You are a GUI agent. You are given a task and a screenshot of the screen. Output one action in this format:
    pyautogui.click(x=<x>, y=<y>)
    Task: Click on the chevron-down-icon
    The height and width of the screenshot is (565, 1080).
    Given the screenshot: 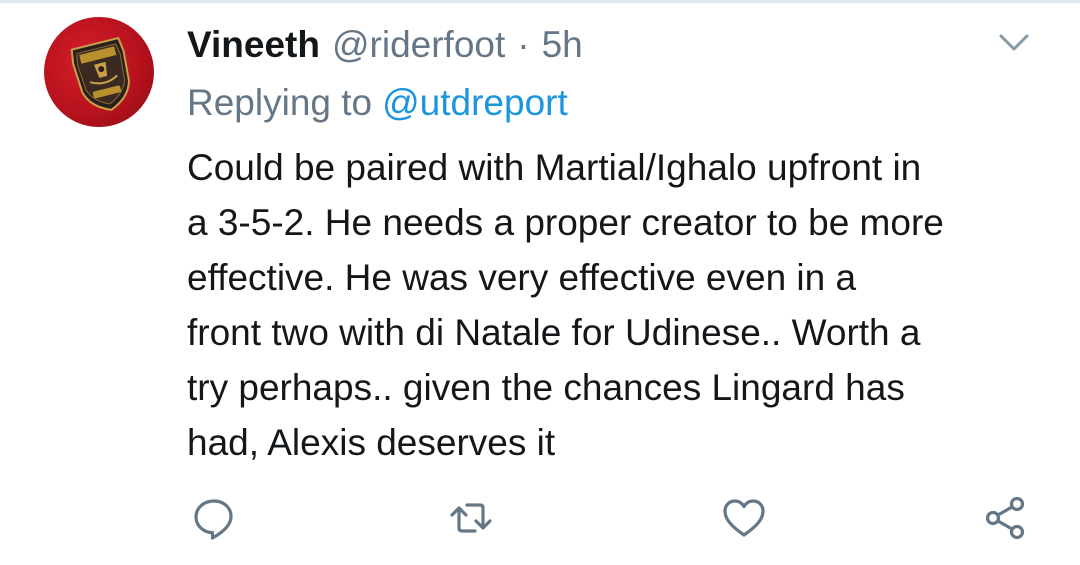 What is the action you would take?
    pyautogui.click(x=1014, y=42)
    